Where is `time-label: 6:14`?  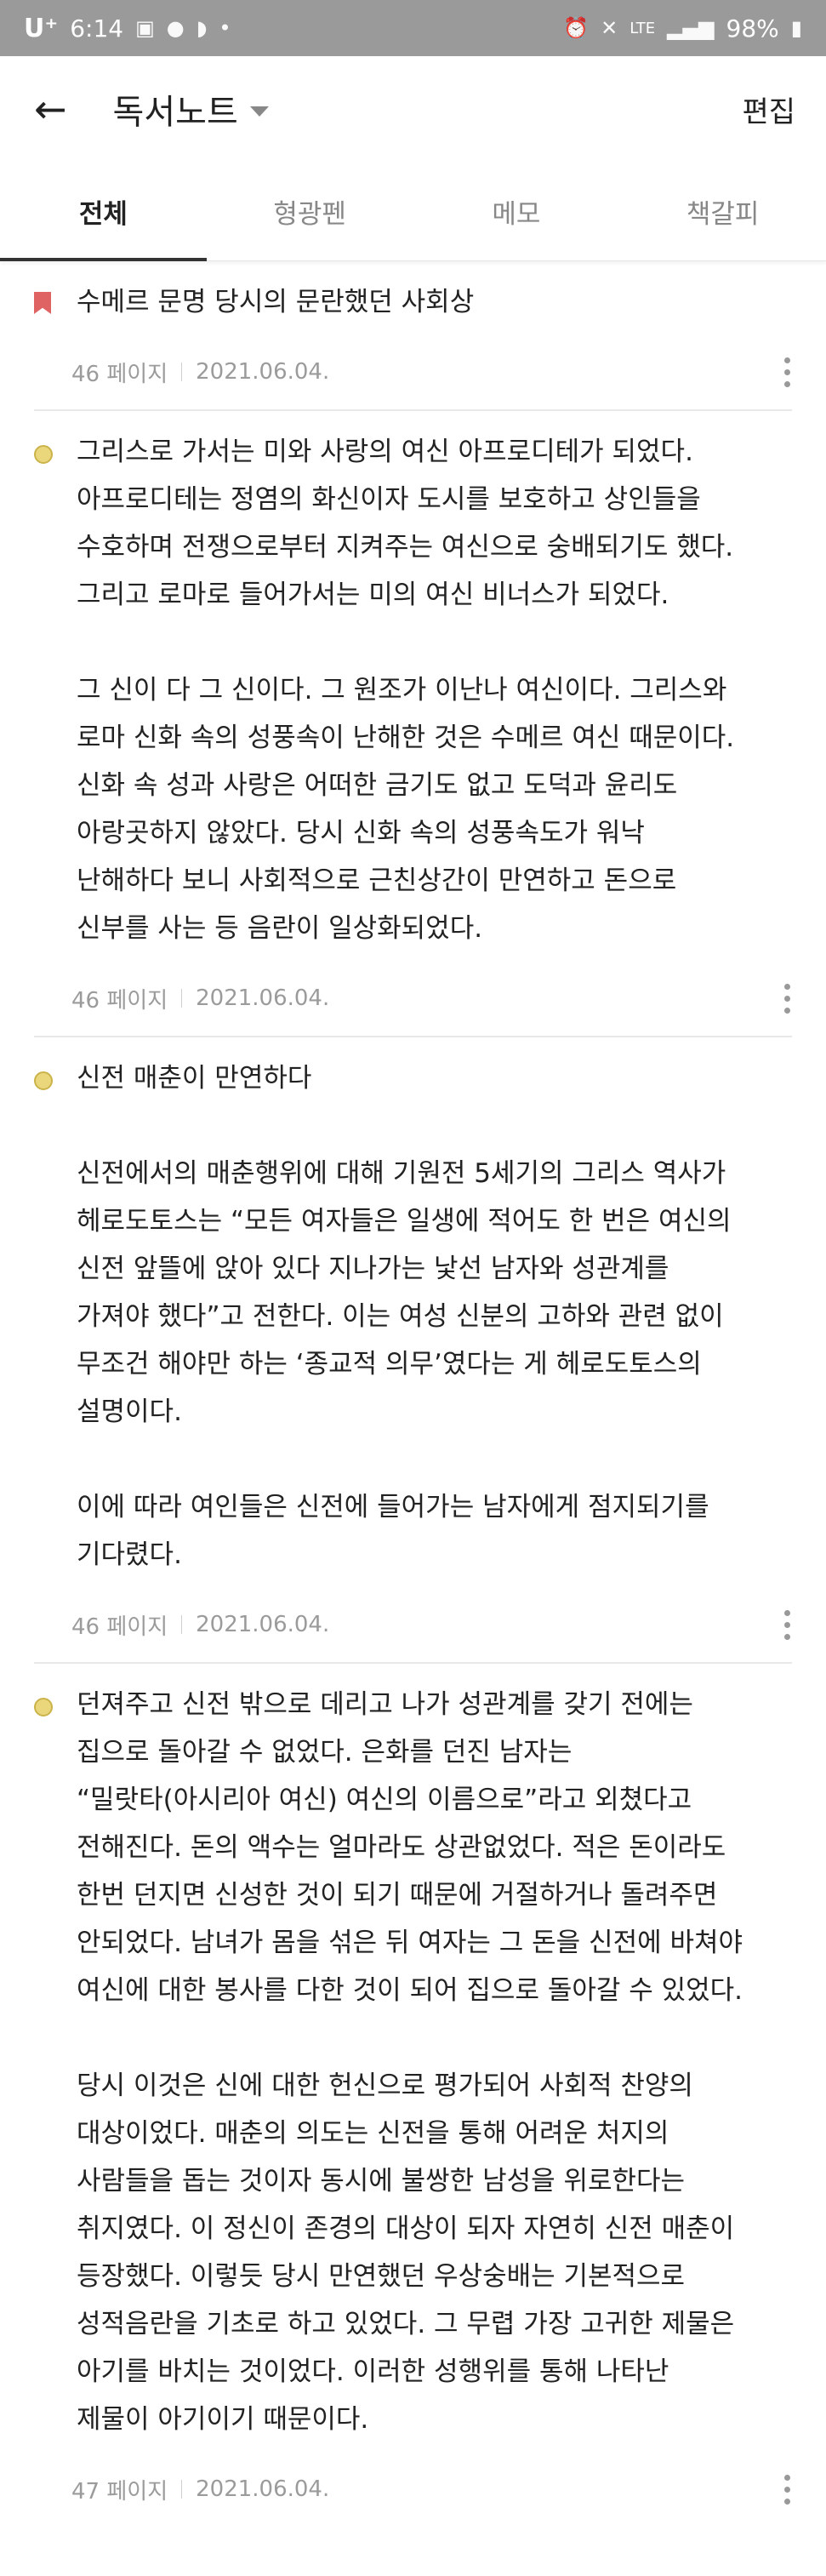 time-label: 6:14 is located at coordinates (97, 28).